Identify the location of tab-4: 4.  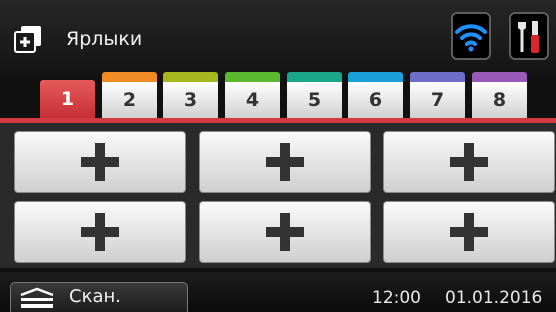
(252, 95).